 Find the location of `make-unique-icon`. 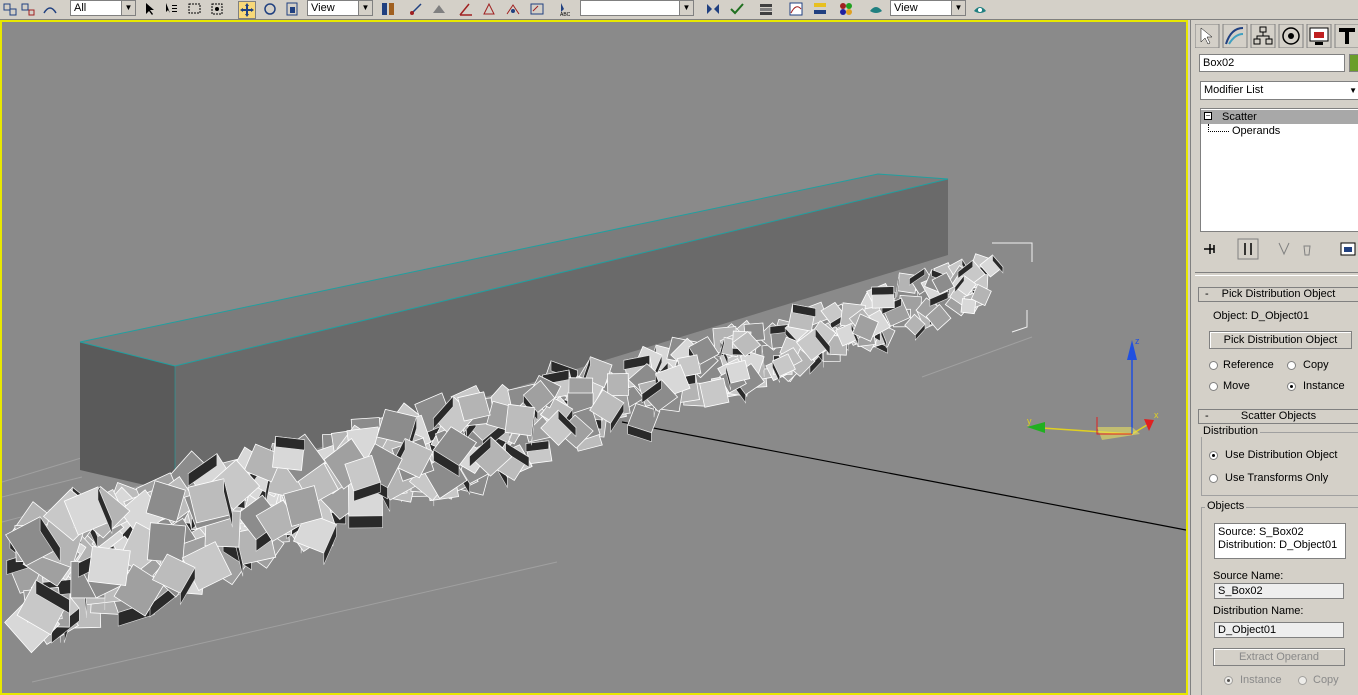

make-unique-icon is located at coordinates (1284, 249).